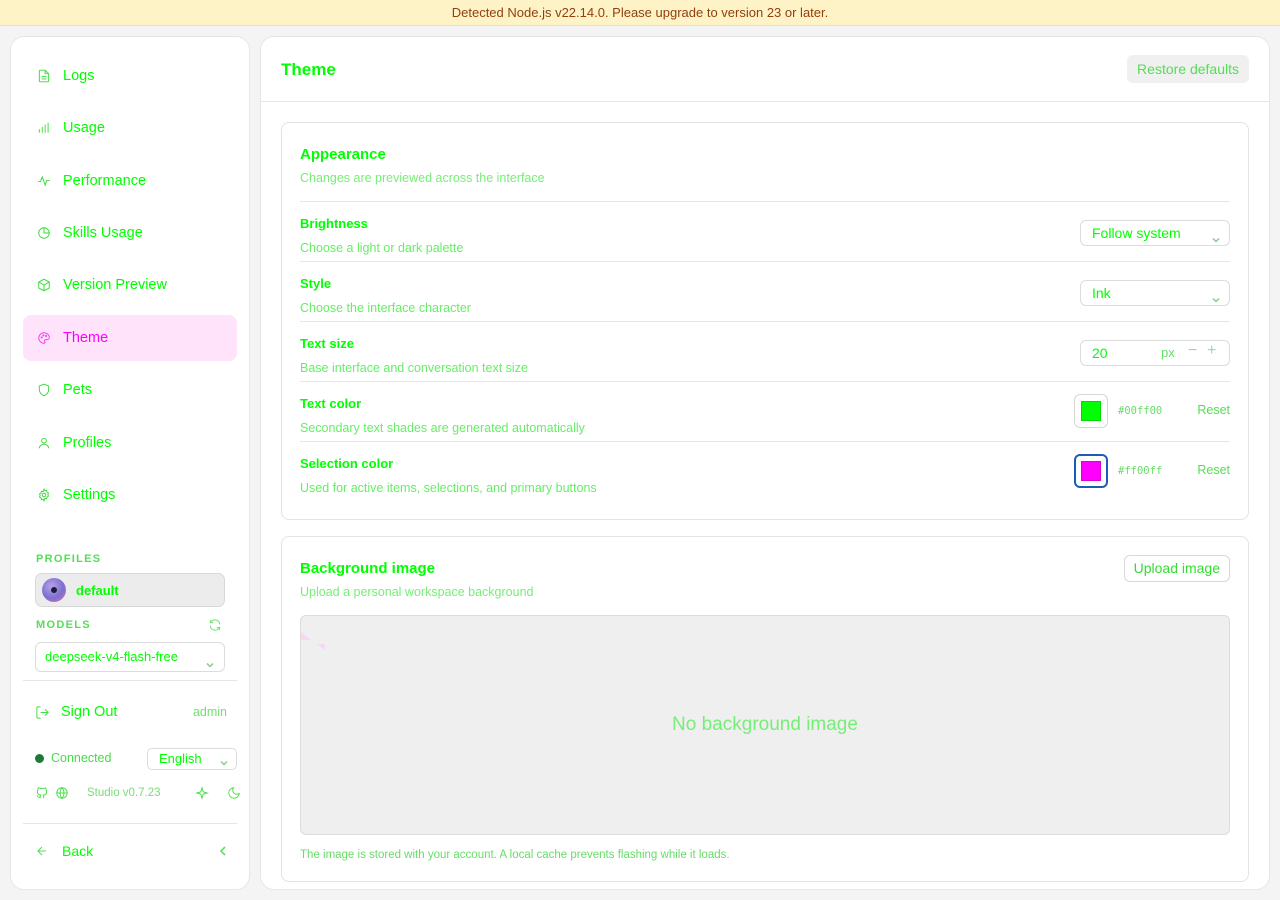  What do you see at coordinates (44, 128) in the screenshot?
I see `bar-chart-icon` at bounding box center [44, 128].